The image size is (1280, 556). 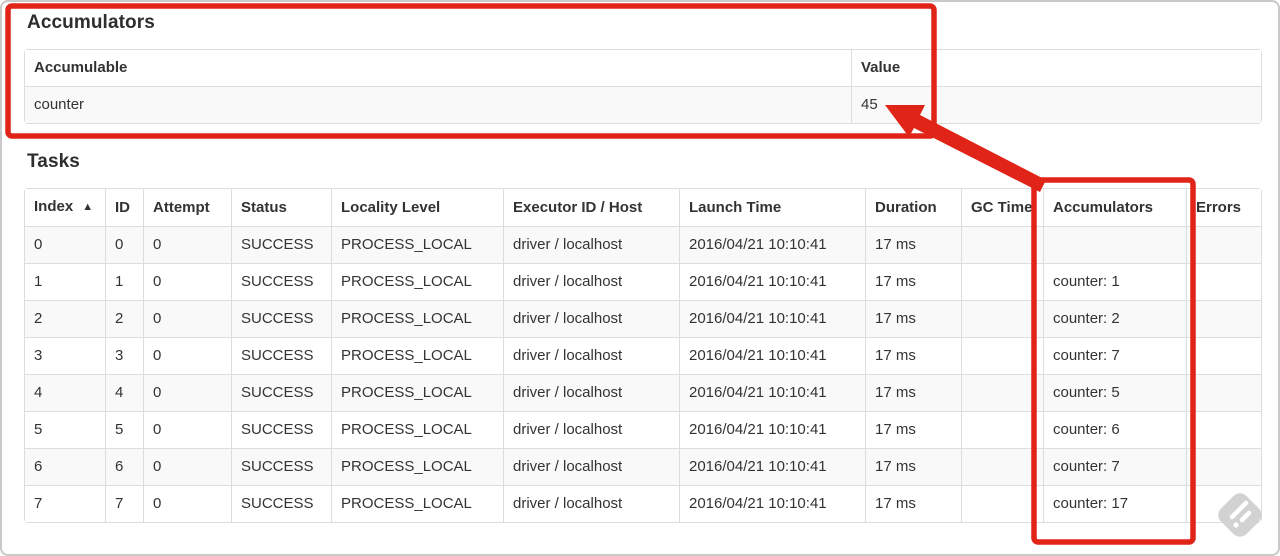 I want to click on cell-accumulators: counter: 1, so click(x=1114, y=281).